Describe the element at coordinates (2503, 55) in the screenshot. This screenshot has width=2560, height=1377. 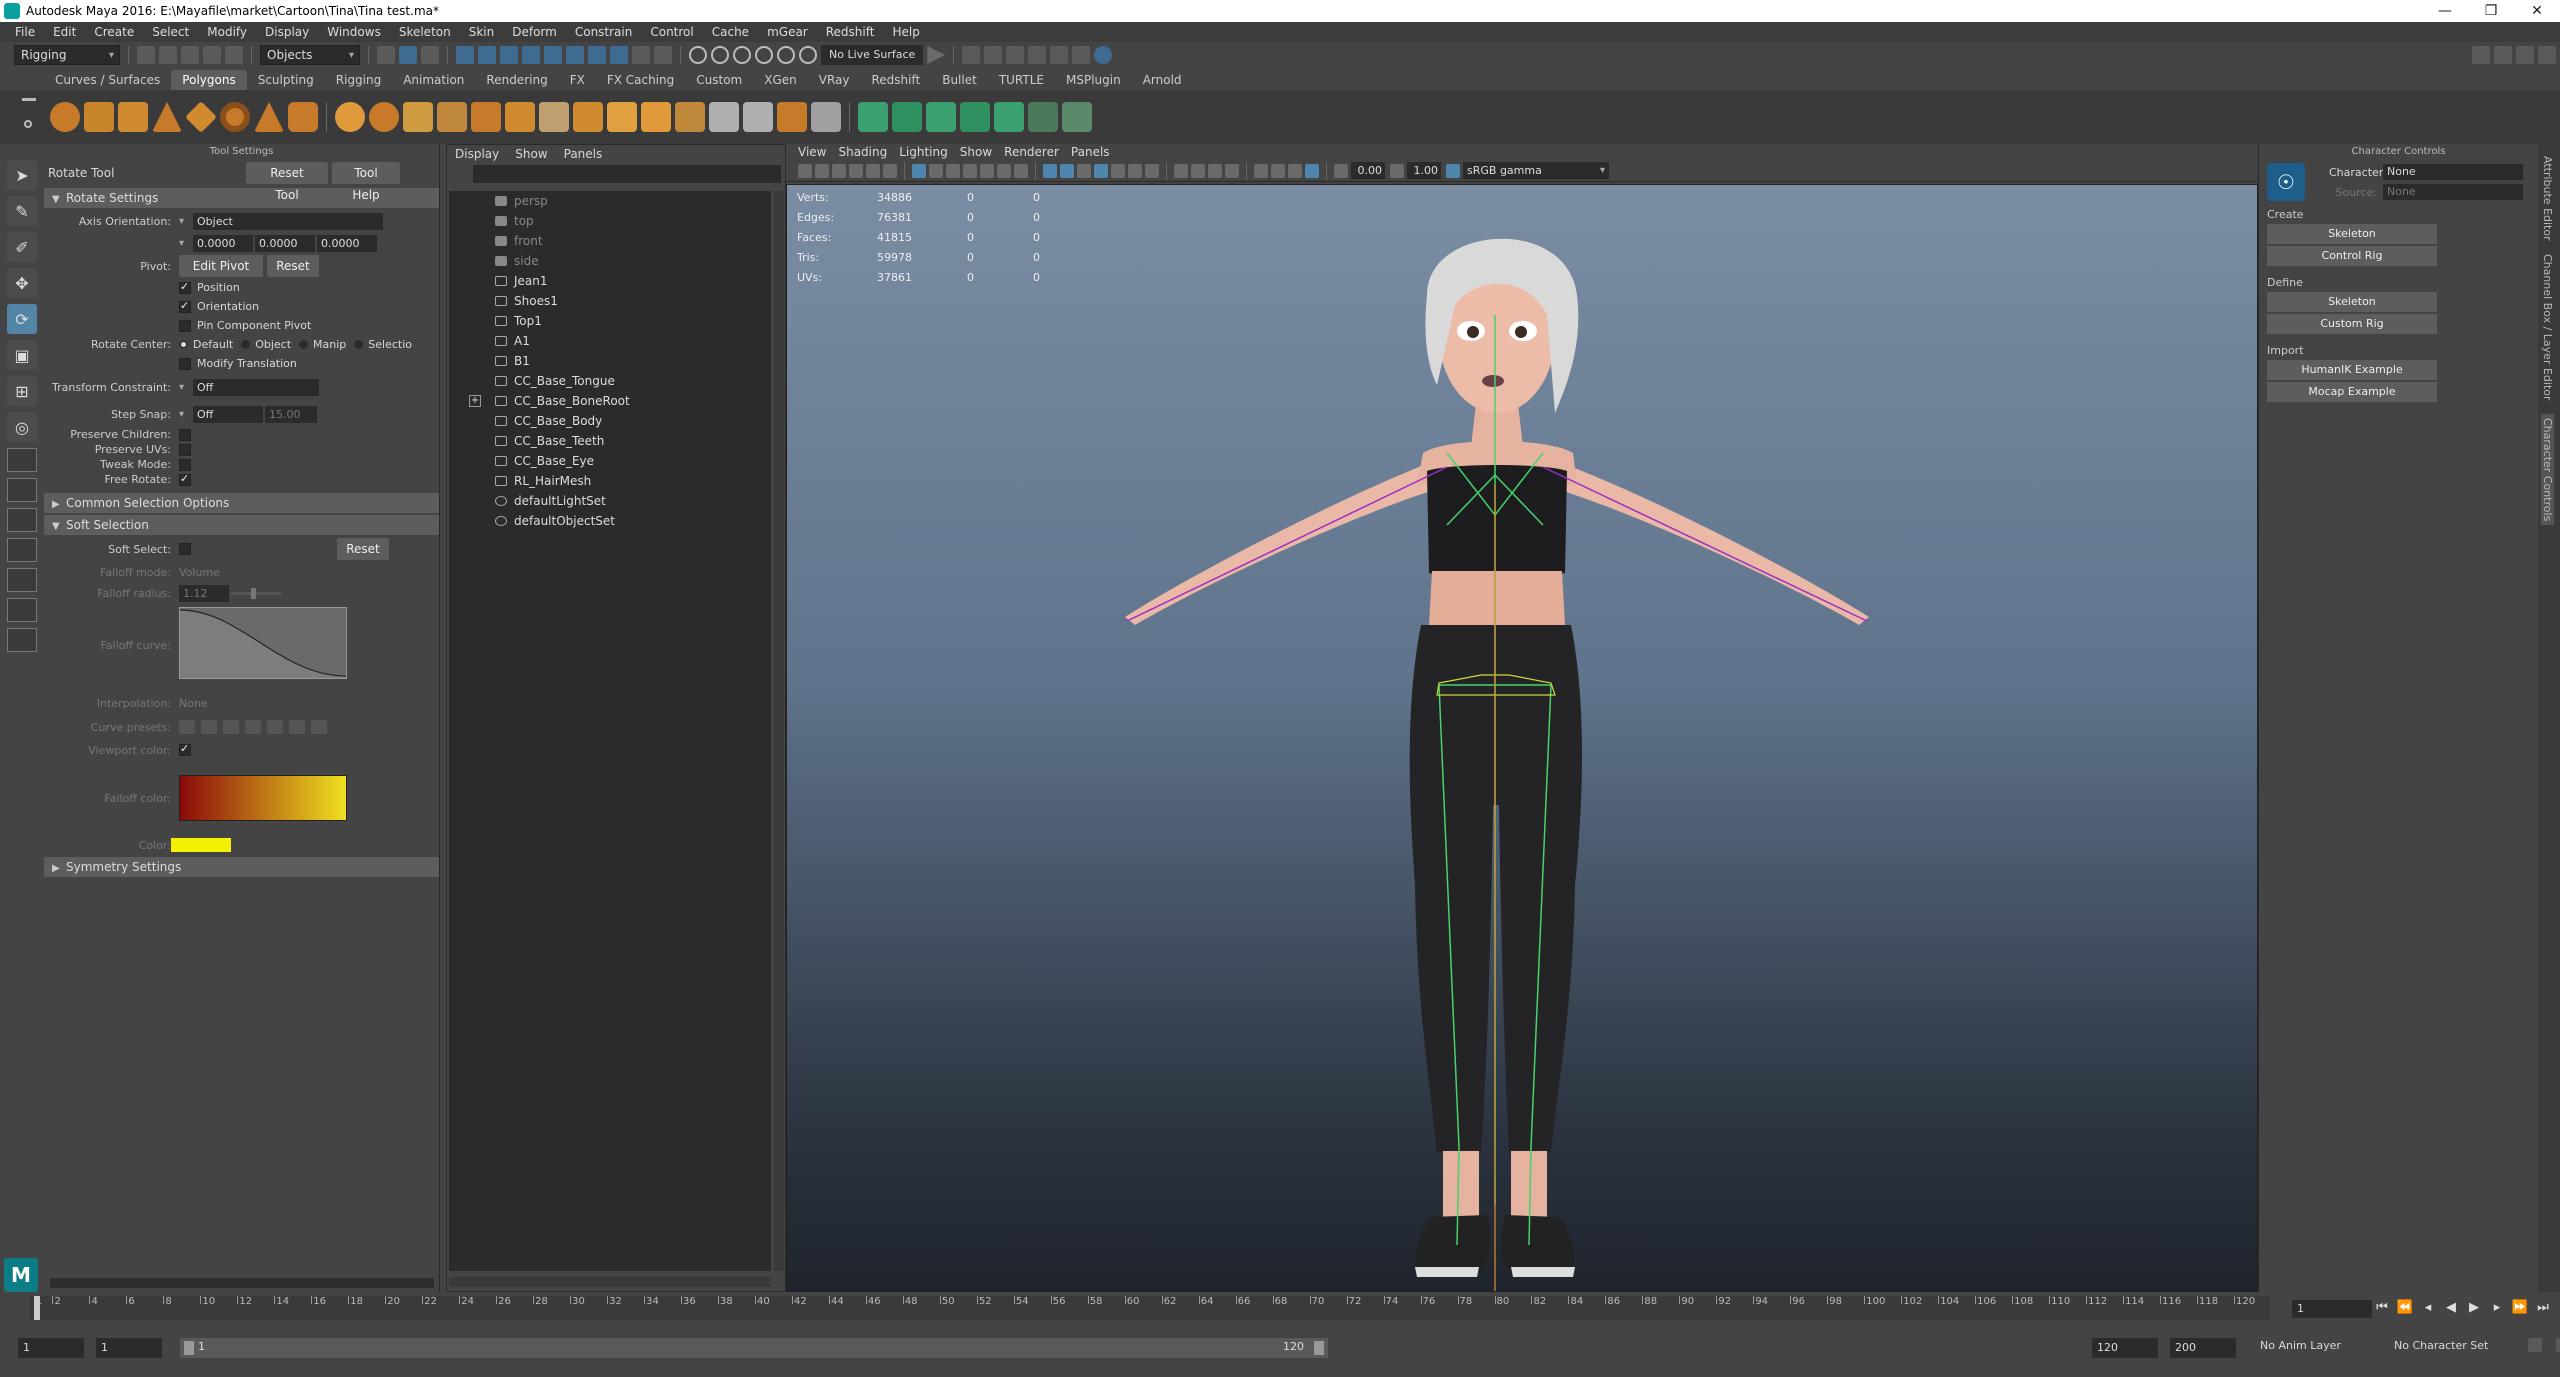
I see `toggle-attribute-editor-icon` at that location.